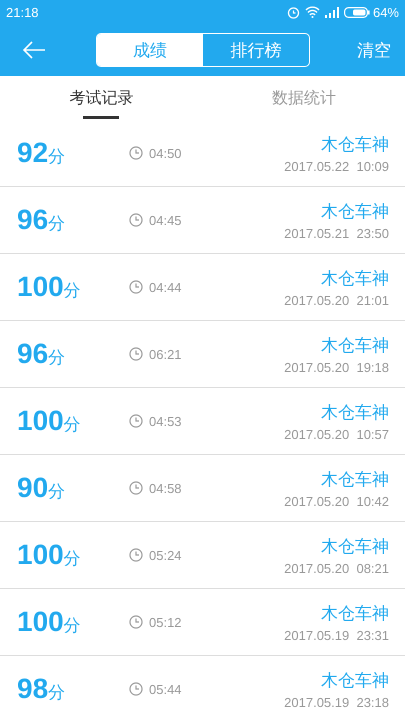 The width and height of the screenshot is (405, 720). Describe the element at coordinates (202, 622) in the screenshot. I see `record-row: 100分 05:12 木仓车神 2017.05.19 23:31` at that location.